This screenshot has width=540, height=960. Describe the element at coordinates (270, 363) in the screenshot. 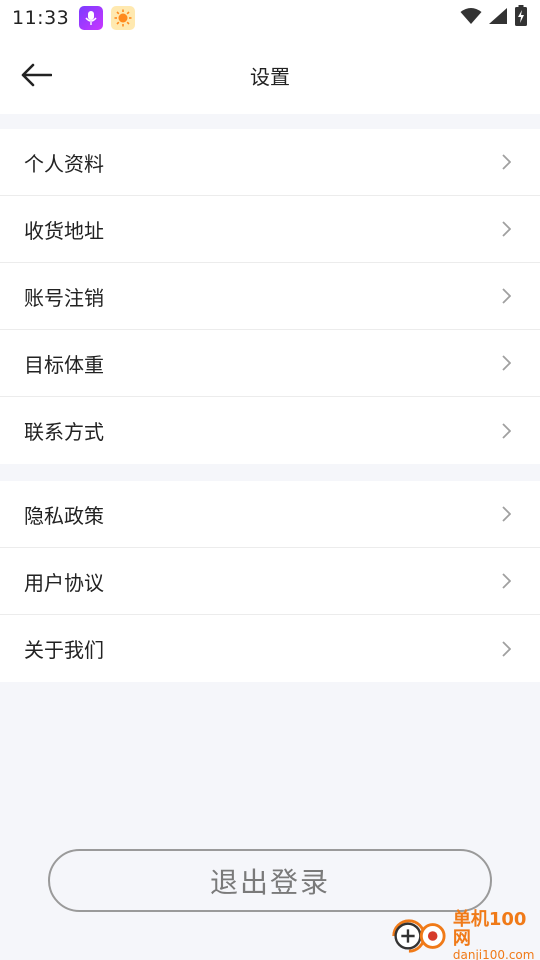

I see `settings-item-target-weight: 目标体重` at that location.